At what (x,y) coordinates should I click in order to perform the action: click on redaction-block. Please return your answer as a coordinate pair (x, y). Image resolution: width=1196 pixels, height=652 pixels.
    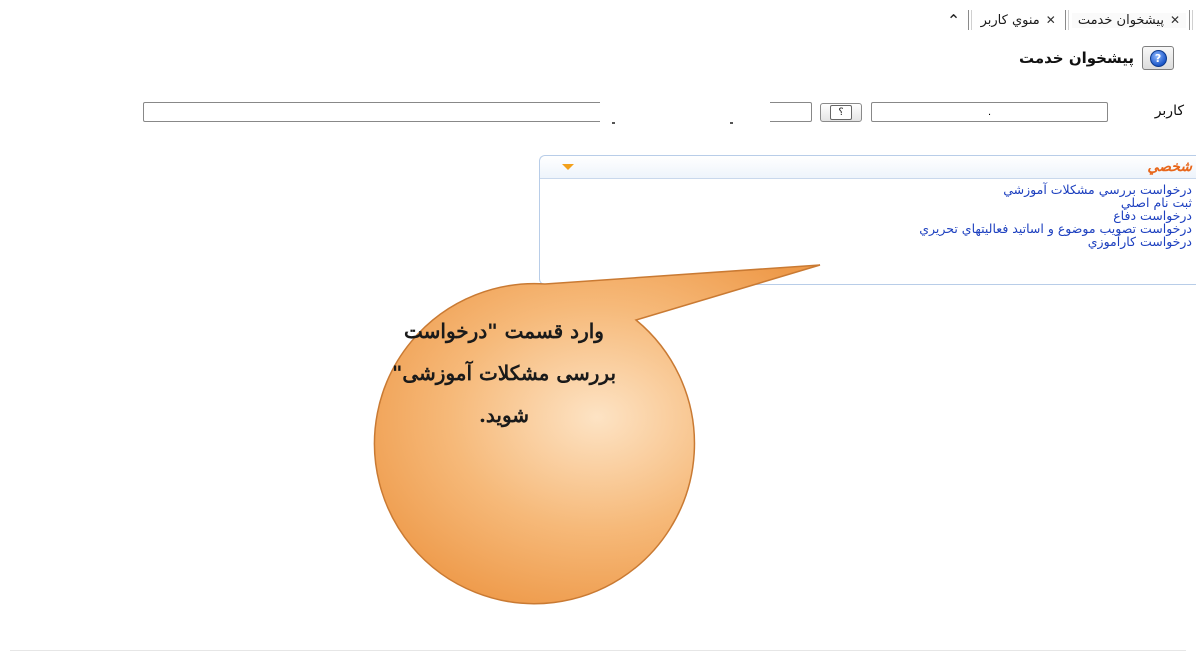
    Looking at the image, I should click on (685, 114).